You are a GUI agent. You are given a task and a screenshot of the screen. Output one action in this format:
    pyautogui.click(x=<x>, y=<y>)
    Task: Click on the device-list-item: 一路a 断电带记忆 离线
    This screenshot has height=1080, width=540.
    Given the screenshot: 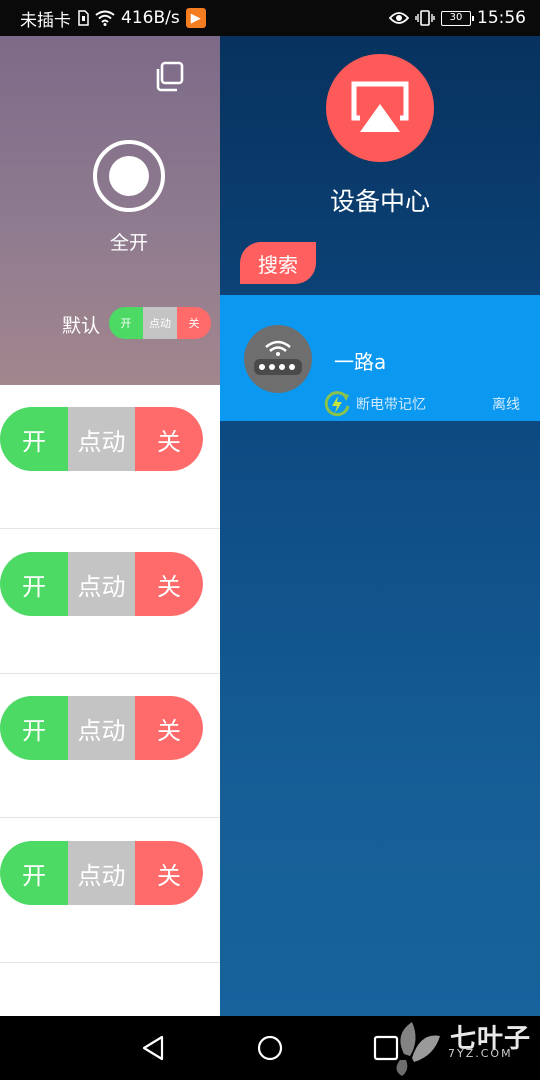 What is the action you would take?
    pyautogui.click(x=380, y=358)
    